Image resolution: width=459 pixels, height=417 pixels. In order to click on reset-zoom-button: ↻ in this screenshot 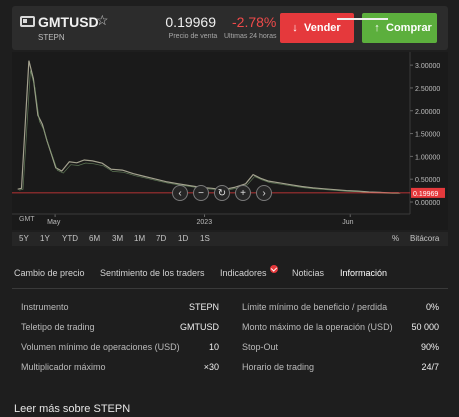, I will do `click(222, 193)`.